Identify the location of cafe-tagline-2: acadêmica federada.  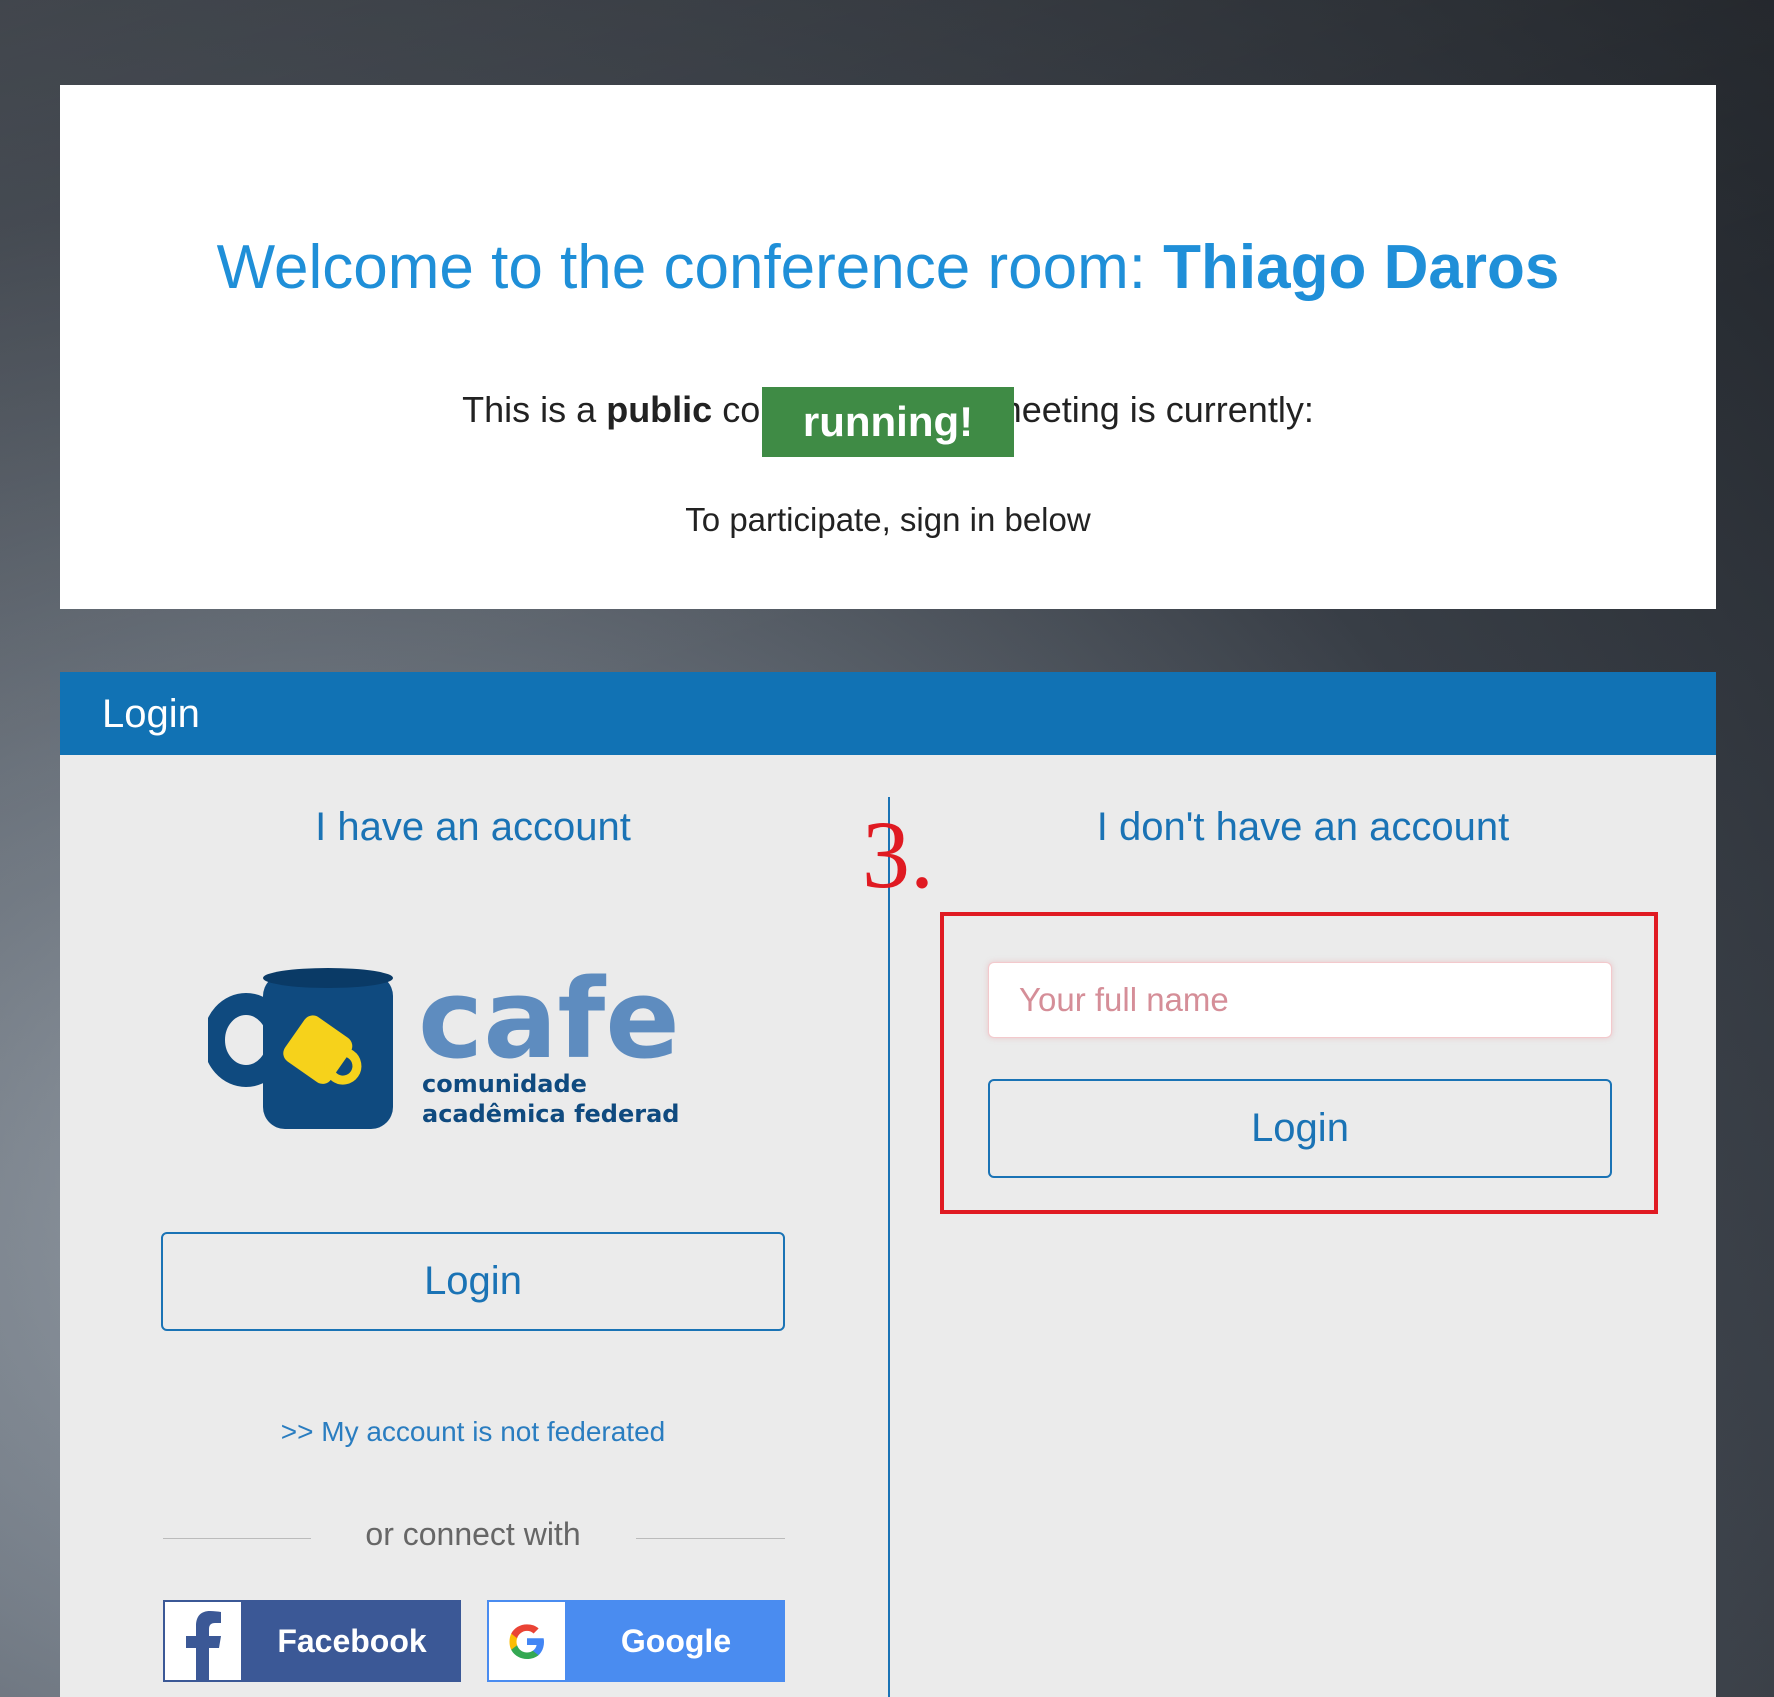
(550, 1114).